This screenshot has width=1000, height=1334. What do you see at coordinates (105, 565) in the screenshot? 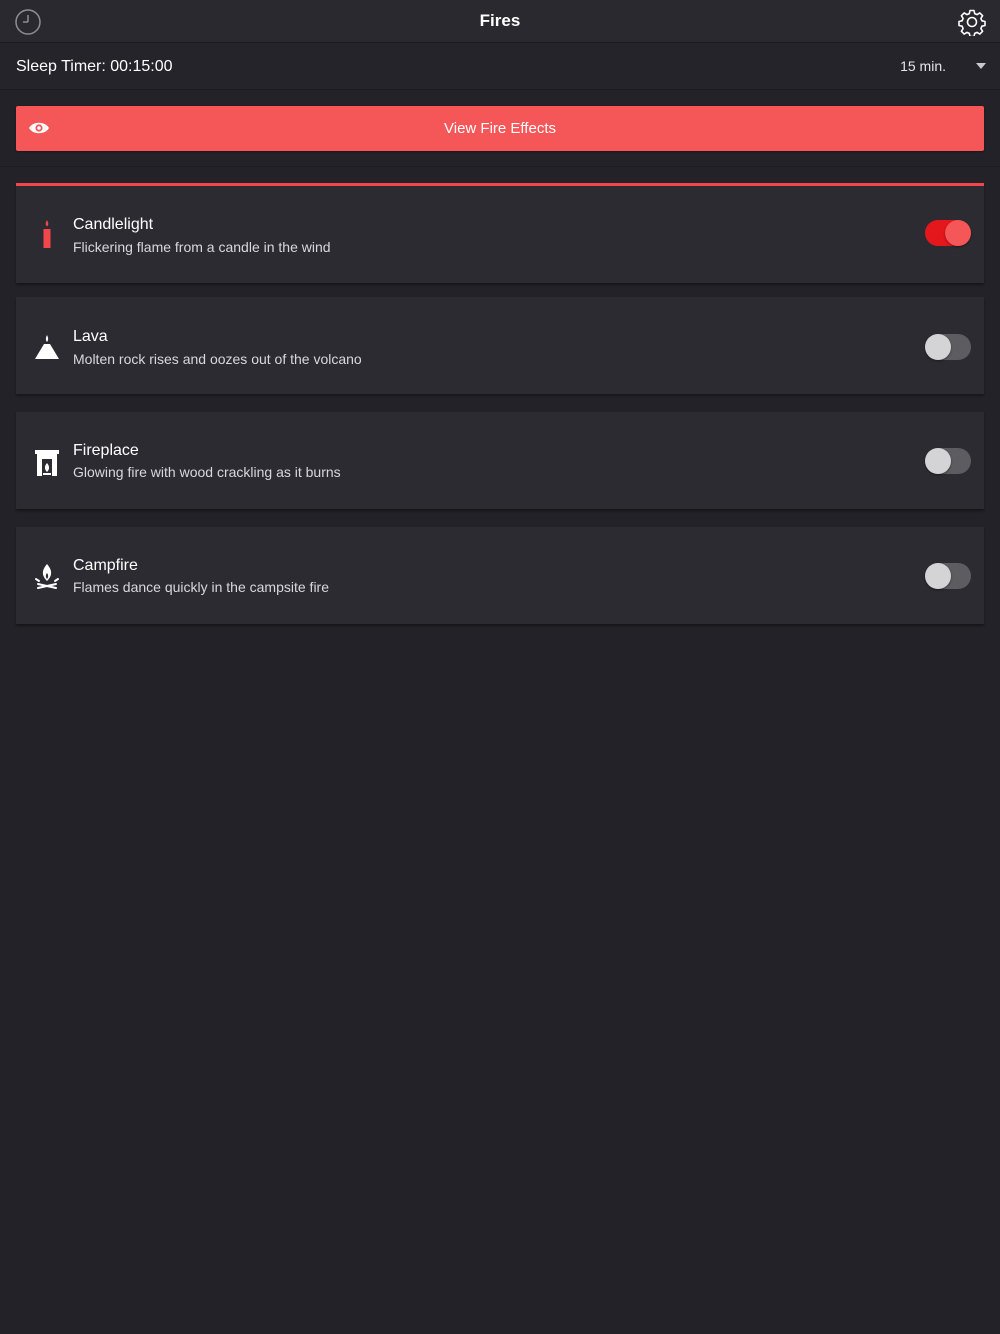
I see `fire-name: Campfire` at bounding box center [105, 565].